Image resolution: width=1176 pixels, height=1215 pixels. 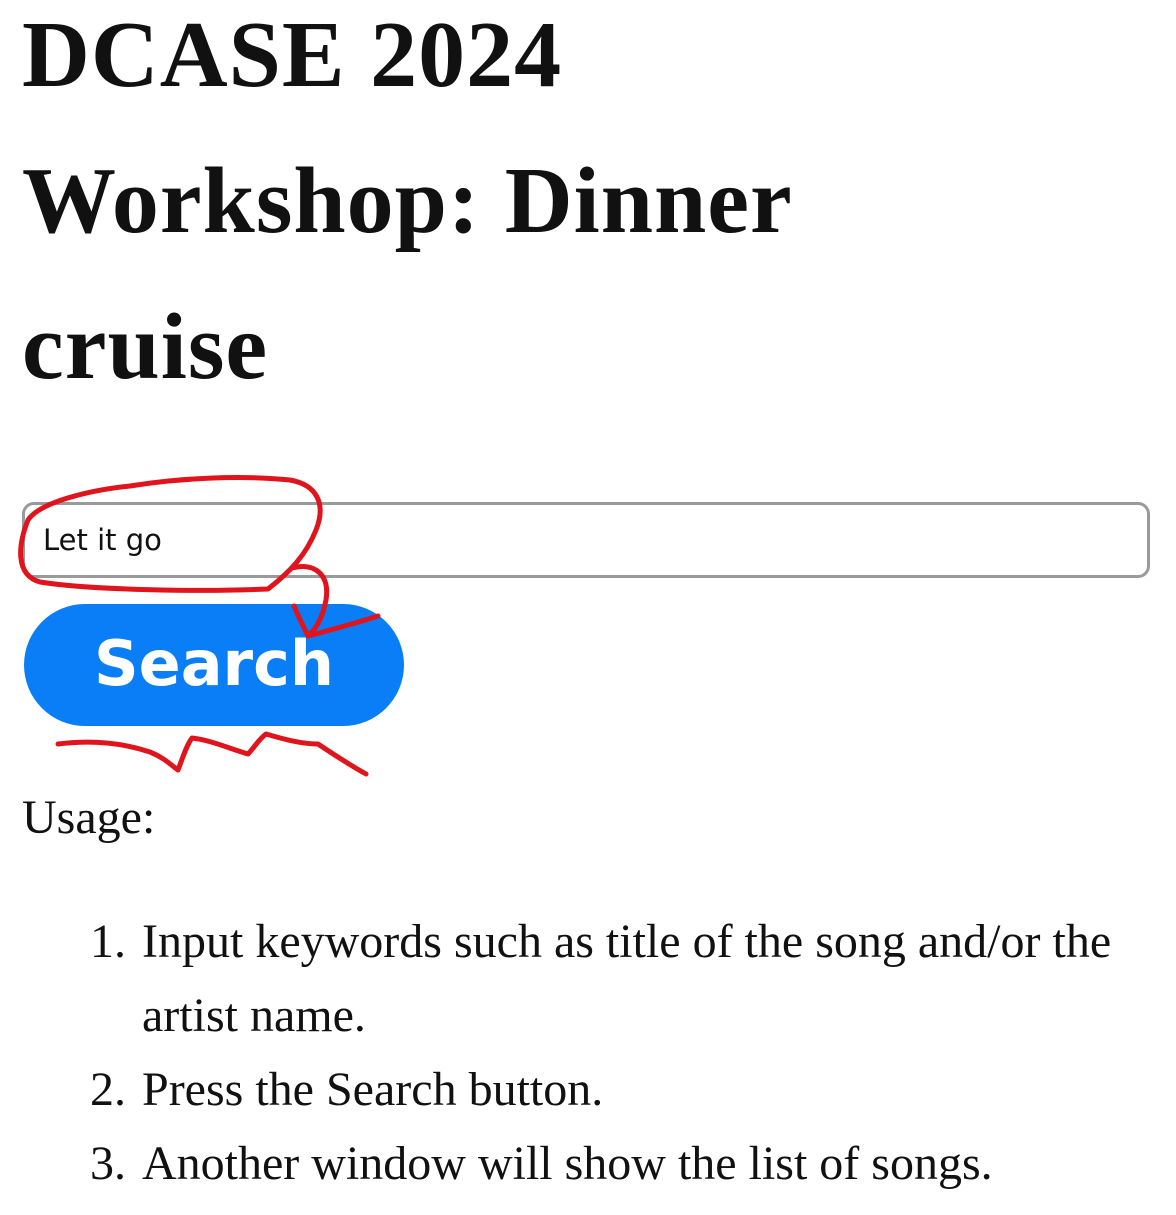 What do you see at coordinates (214, 665) in the screenshot?
I see `search-button: Search` at bounding box center [214, 665].